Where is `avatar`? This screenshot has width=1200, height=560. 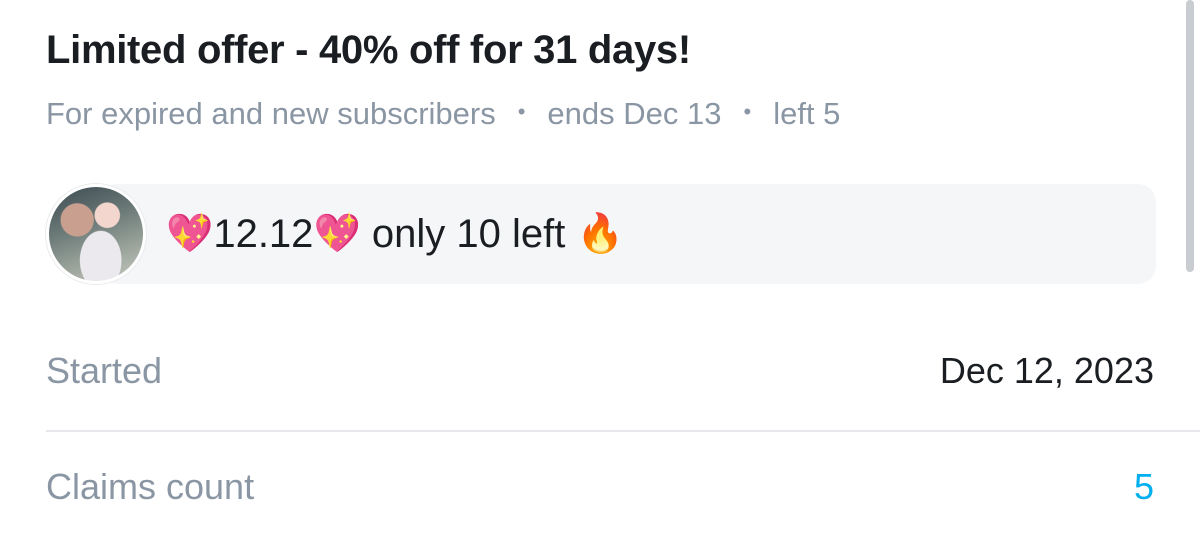
avatar is located at coordinates (96, 234).